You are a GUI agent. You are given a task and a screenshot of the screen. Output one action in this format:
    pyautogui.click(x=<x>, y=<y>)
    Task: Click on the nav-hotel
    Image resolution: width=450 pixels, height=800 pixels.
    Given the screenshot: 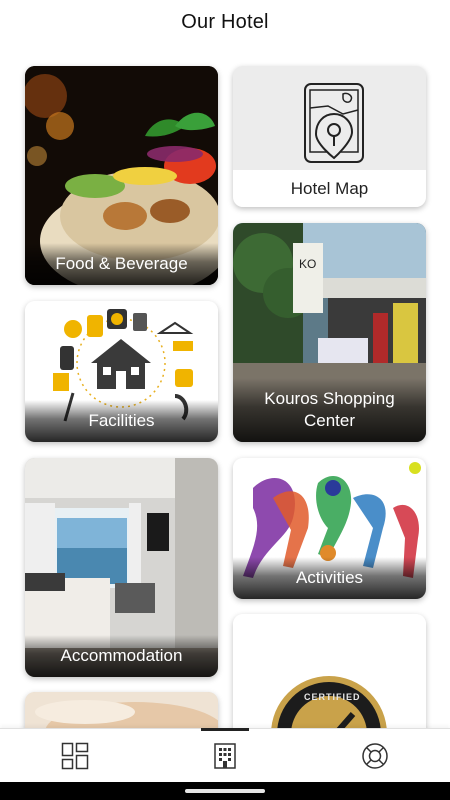 What is the action you would take?
    pyautogui.click(x=225, y=755)
    